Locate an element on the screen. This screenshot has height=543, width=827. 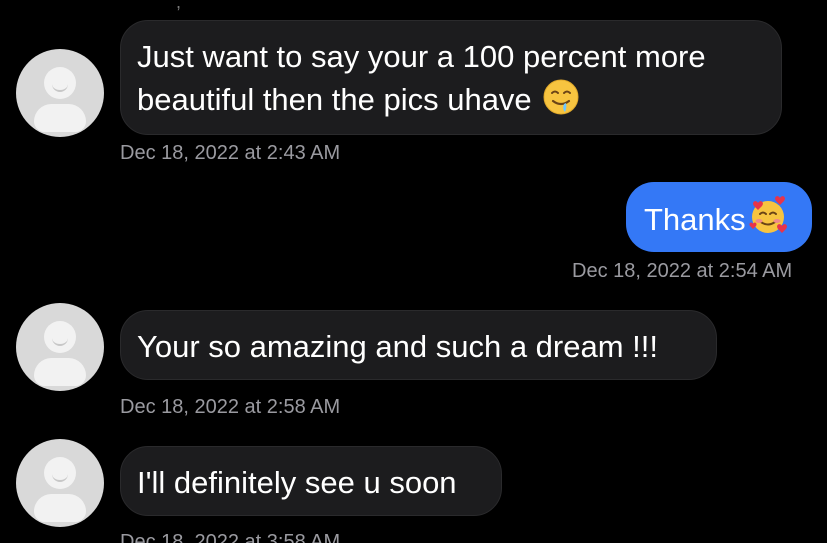
message-timestamp: Dec 18, 2022 at 2:54 AM is located at coordinates (682, 271).